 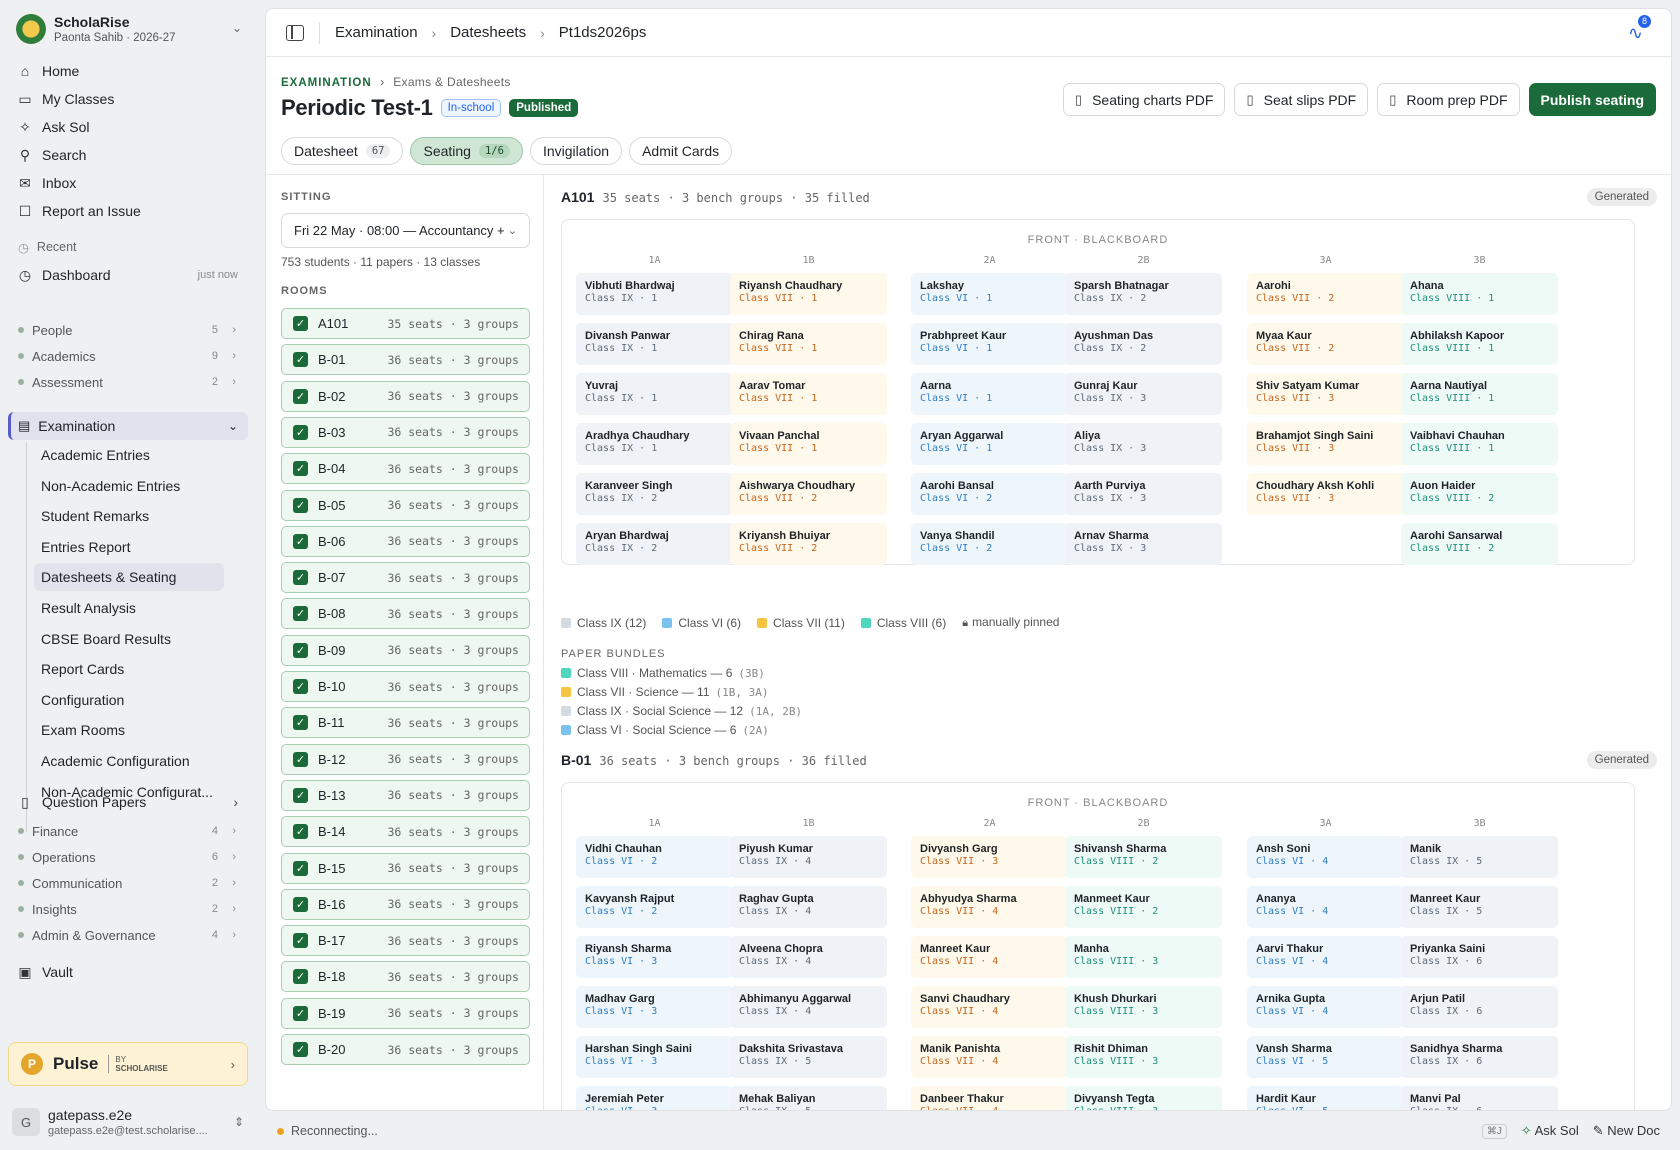 I want to click on seat-card: Aarna Nautiyal Class VIII · 1, so click(x=1479, y=394).